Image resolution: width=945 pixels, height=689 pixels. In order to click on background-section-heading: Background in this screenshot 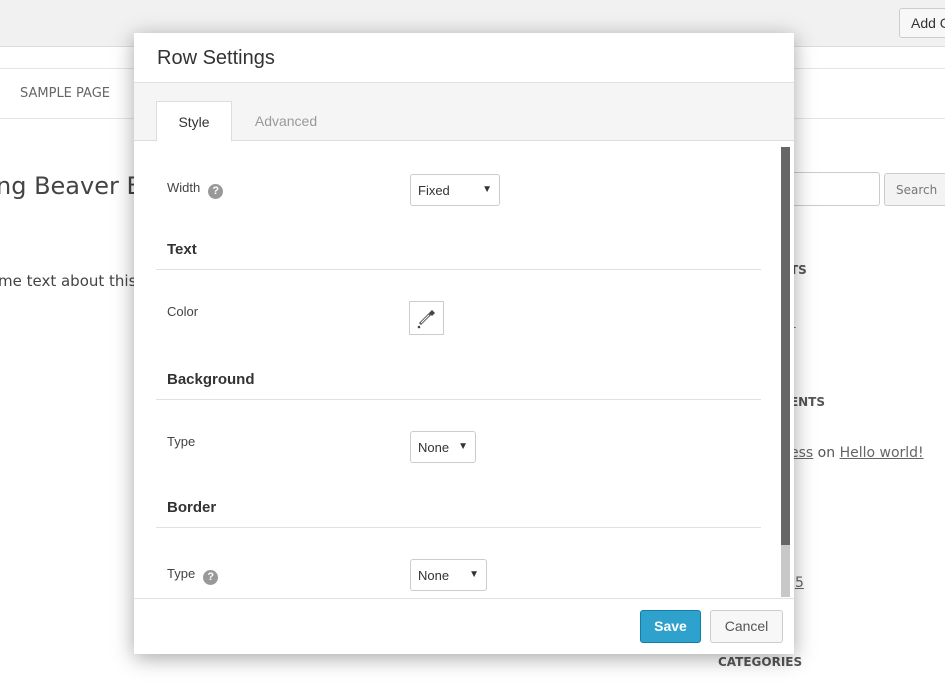, I will do `click(211, 379)`.